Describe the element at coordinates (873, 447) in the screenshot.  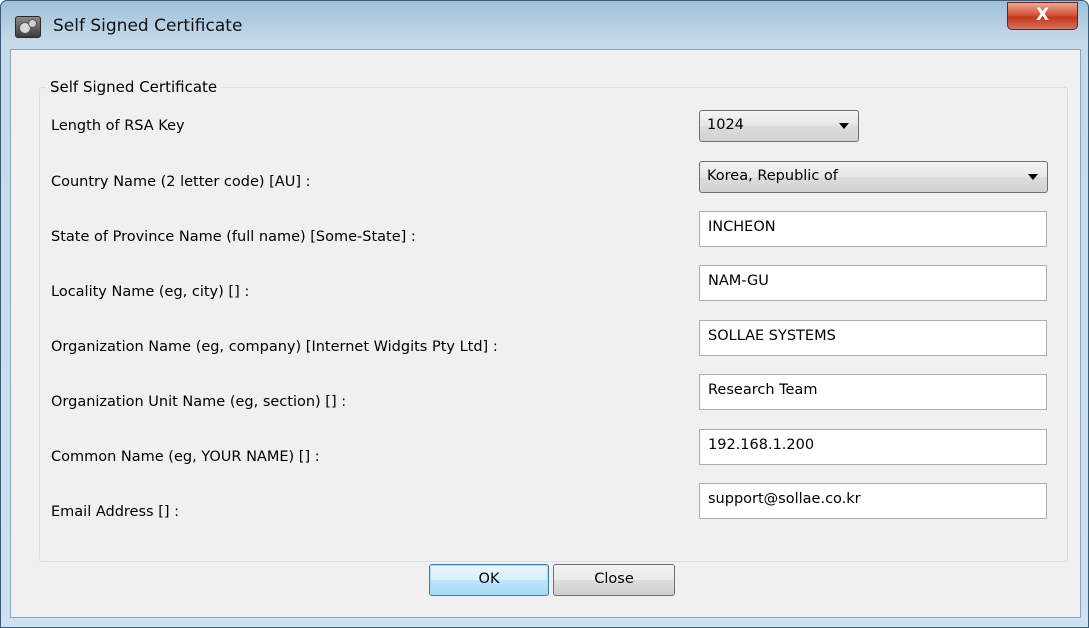
I see `common-name-input: 192.168.1.200` at that location.